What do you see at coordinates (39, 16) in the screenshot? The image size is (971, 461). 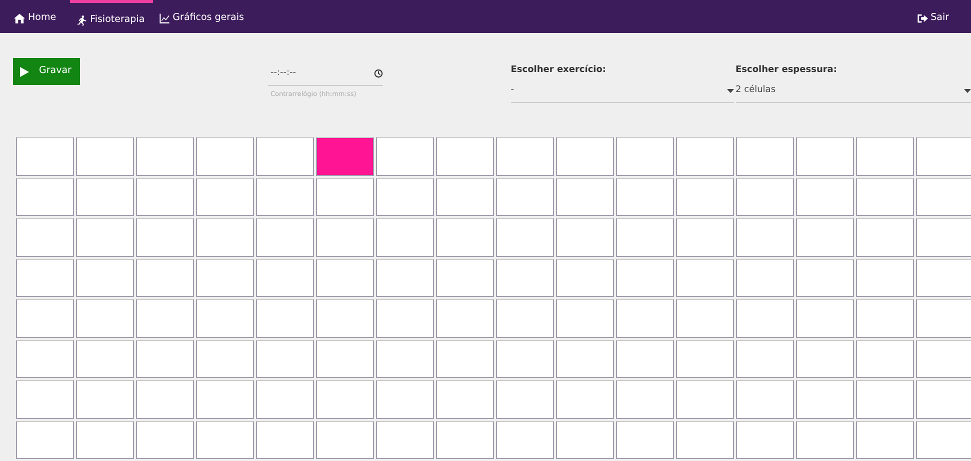 I see `nav-link: Home` at bounding box center [39, 16].